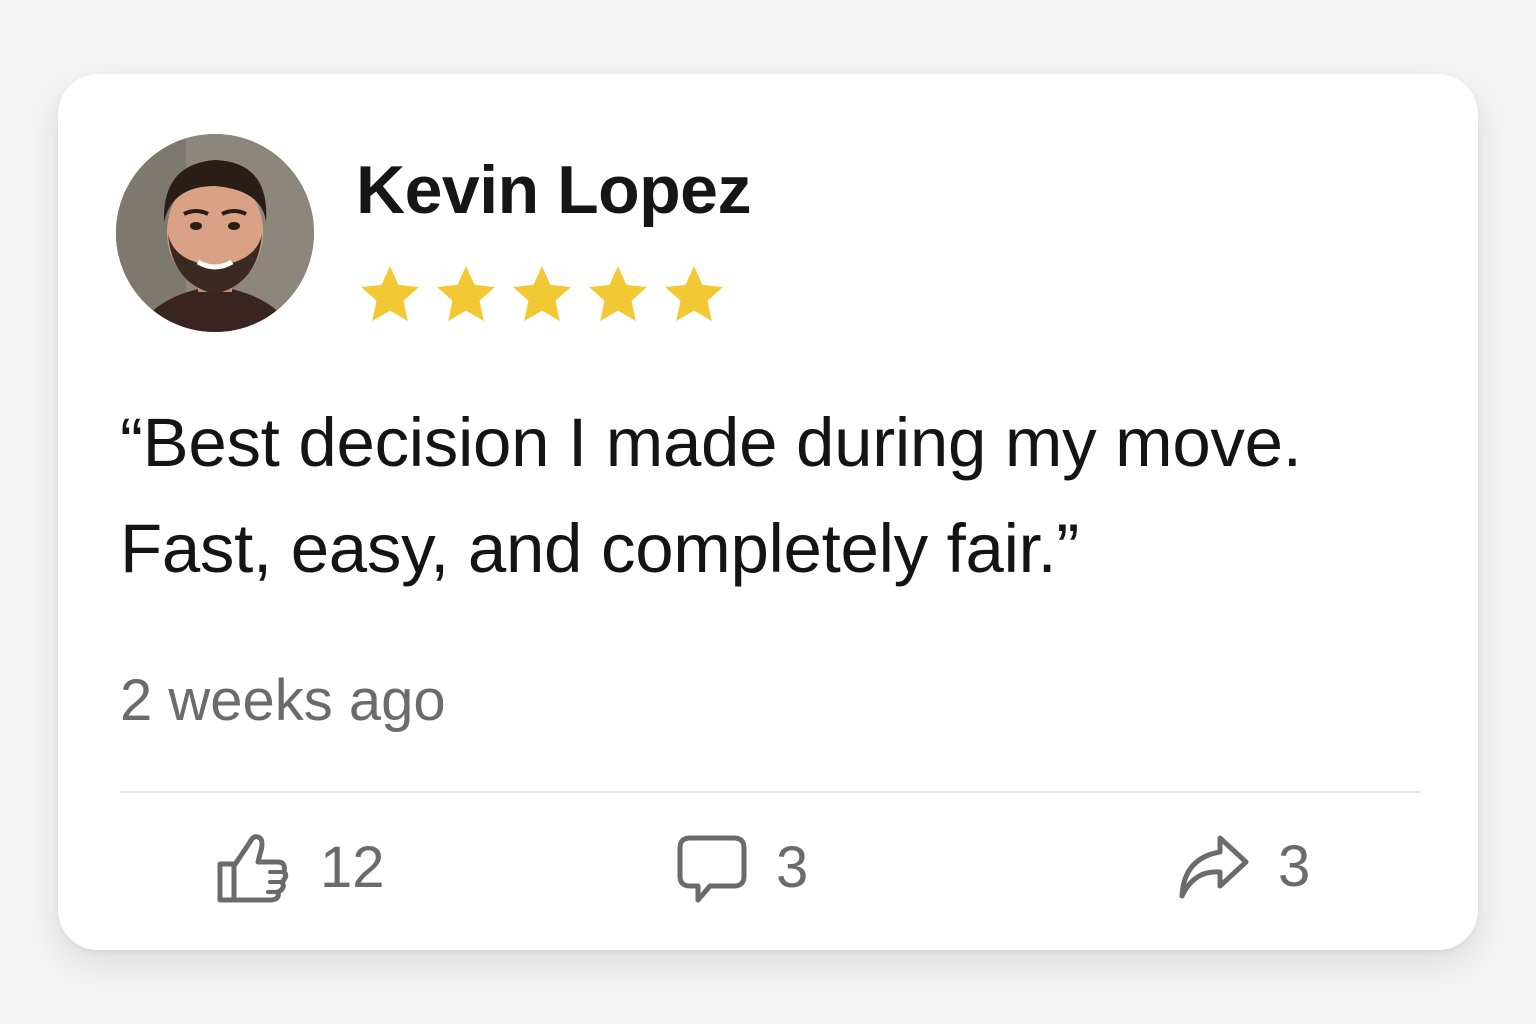  I want to click on share-button: 3, so click(1243, 867).